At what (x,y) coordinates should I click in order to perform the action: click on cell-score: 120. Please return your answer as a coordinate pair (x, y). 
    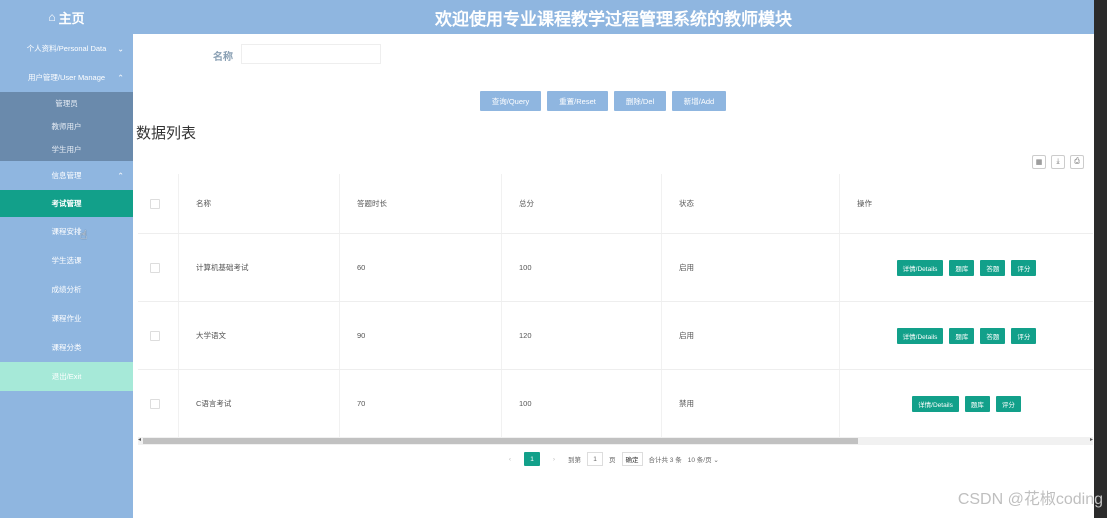
    Looking at the image, I should click on (582, 335).